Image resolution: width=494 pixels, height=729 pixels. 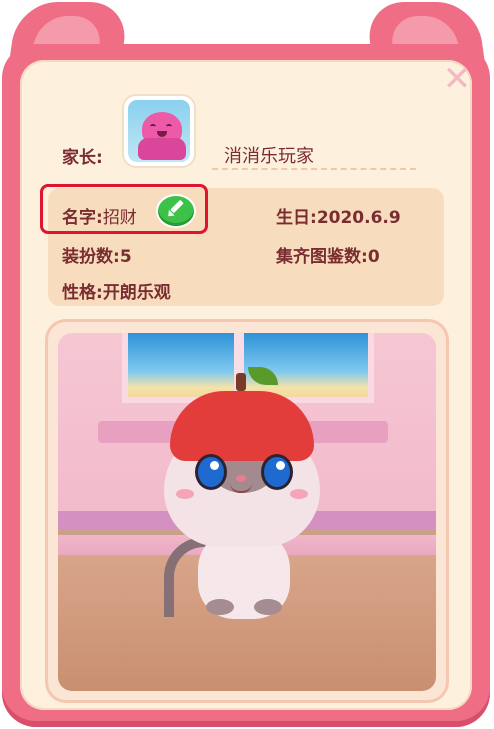 What do you see at coordinates (241, 478) in the screenshot?
I see `cat-nose` at bounding box center [241, 478].